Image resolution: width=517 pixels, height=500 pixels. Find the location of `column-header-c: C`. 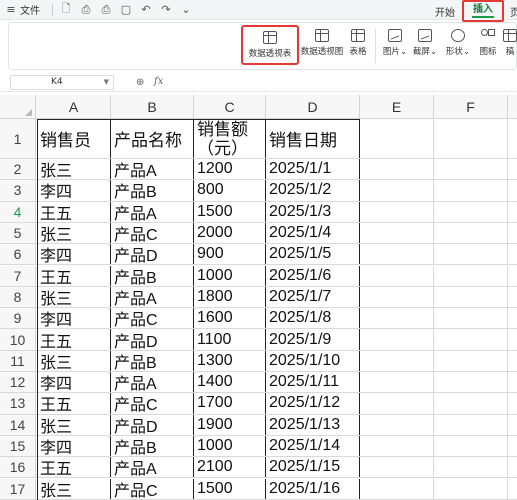

column-header-c: C is located at coordinates (230, 107).